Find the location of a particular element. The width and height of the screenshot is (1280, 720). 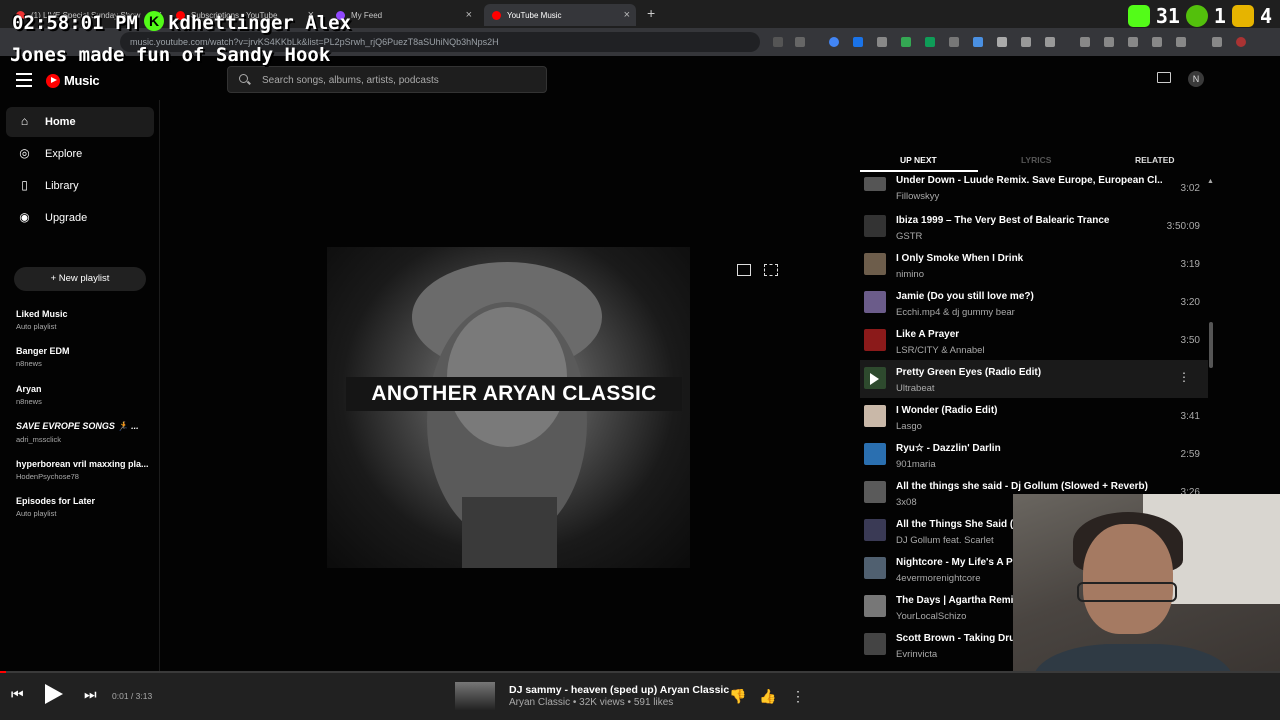

previous-icon: ⏮ is located at coordinates (17, 694).